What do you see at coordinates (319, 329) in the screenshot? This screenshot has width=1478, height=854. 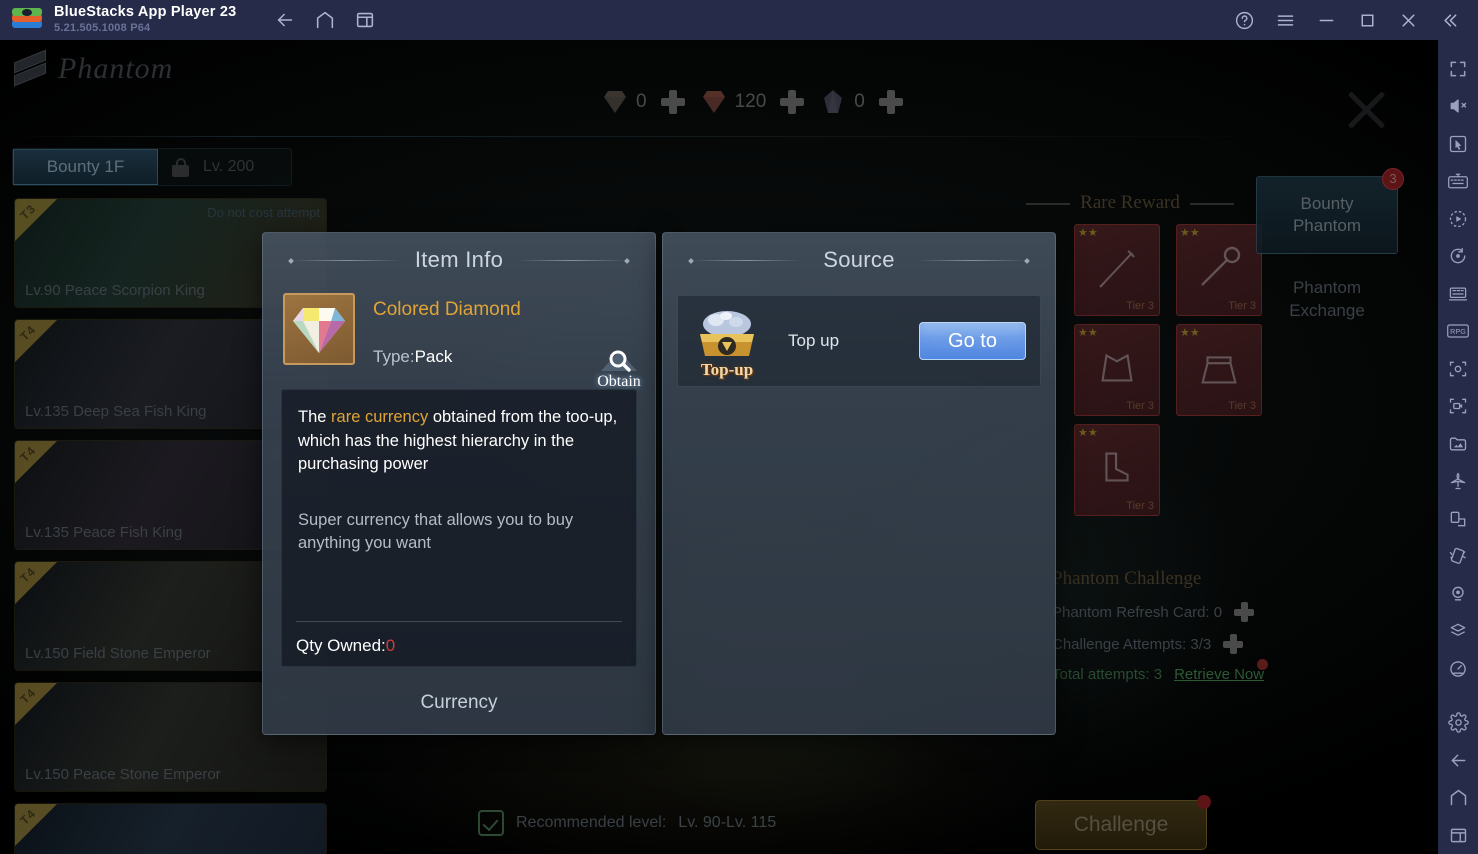 I see `item-icon` at bounding box center [319, 329].